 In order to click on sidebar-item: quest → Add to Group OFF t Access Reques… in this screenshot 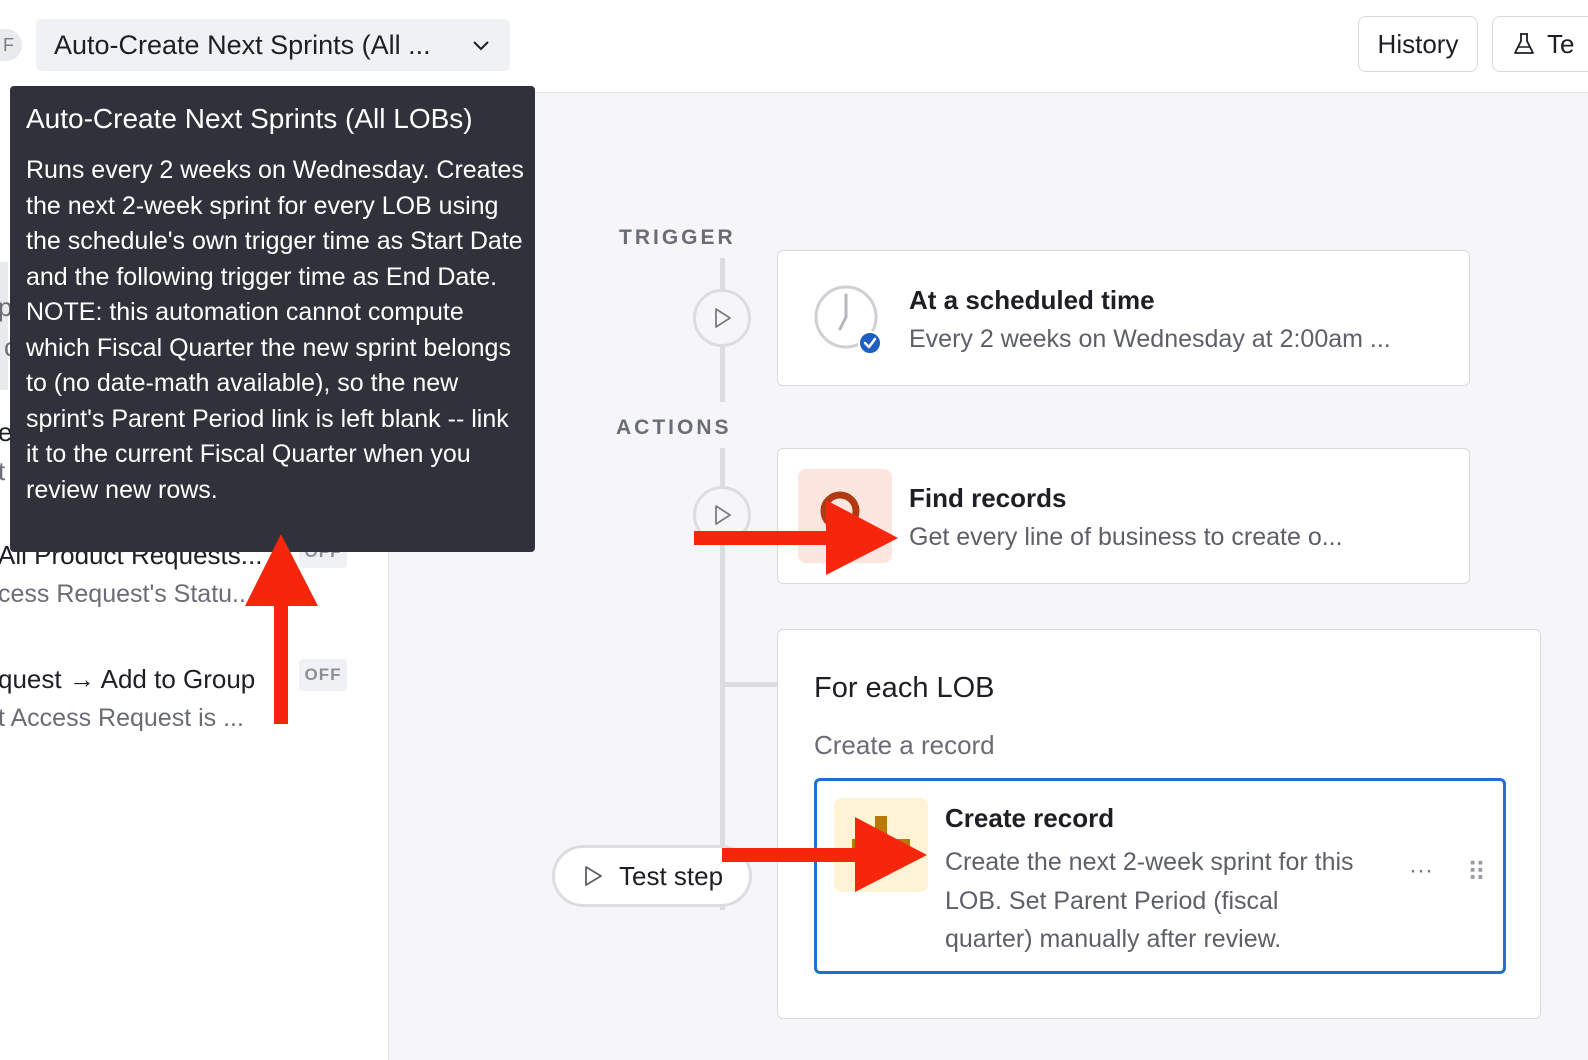, I will do `click(194, 700)`.